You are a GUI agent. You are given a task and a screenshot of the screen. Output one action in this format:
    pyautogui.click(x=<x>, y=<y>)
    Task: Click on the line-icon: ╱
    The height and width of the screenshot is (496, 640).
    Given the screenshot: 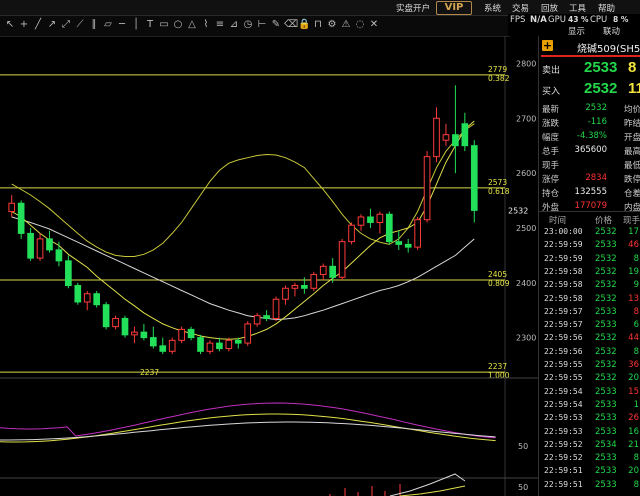 What is the action you would take?
    pyautogui.click(x=38, y=25)
    